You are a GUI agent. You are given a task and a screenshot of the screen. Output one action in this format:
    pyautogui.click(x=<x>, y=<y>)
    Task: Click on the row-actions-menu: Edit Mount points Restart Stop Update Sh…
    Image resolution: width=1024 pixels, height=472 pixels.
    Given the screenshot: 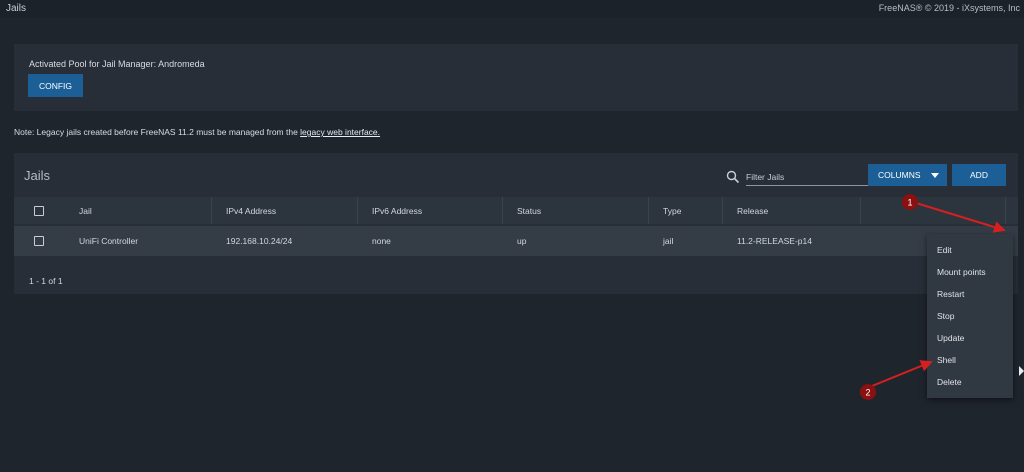 What is the action you would take?
    pyautogui.click(x=970, y=316)
    